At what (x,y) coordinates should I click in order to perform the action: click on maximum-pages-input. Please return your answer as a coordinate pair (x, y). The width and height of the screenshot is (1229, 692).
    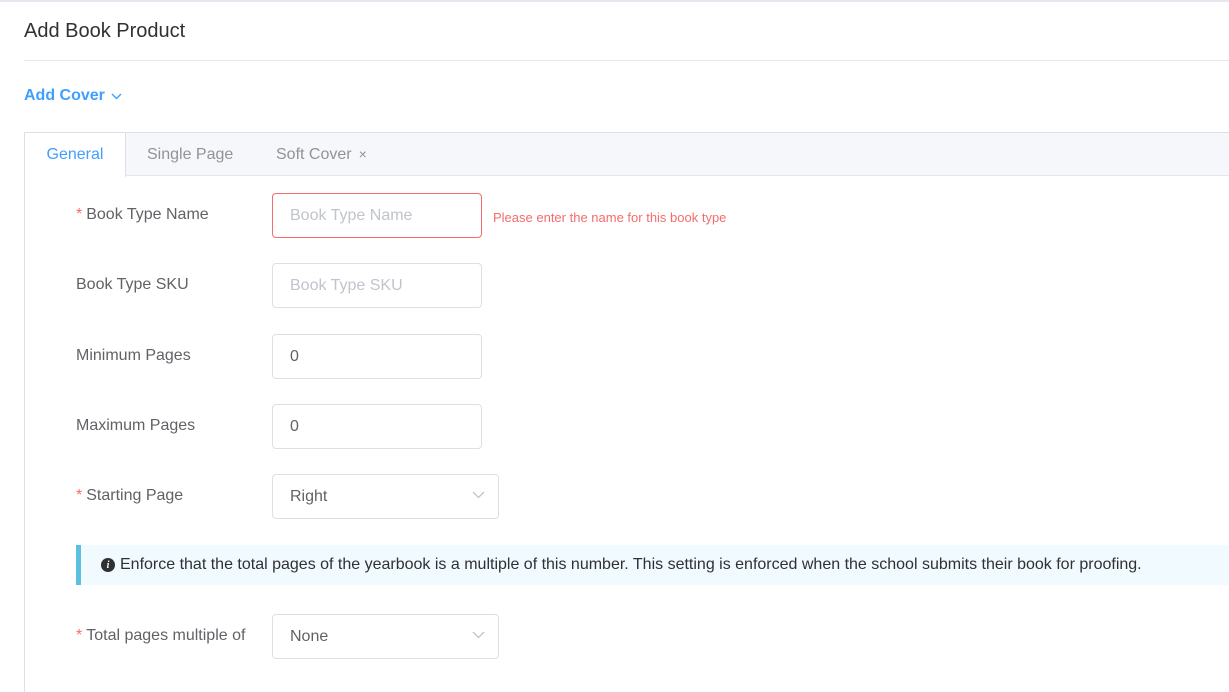
    Looking at the image, I should click on (377, 426).